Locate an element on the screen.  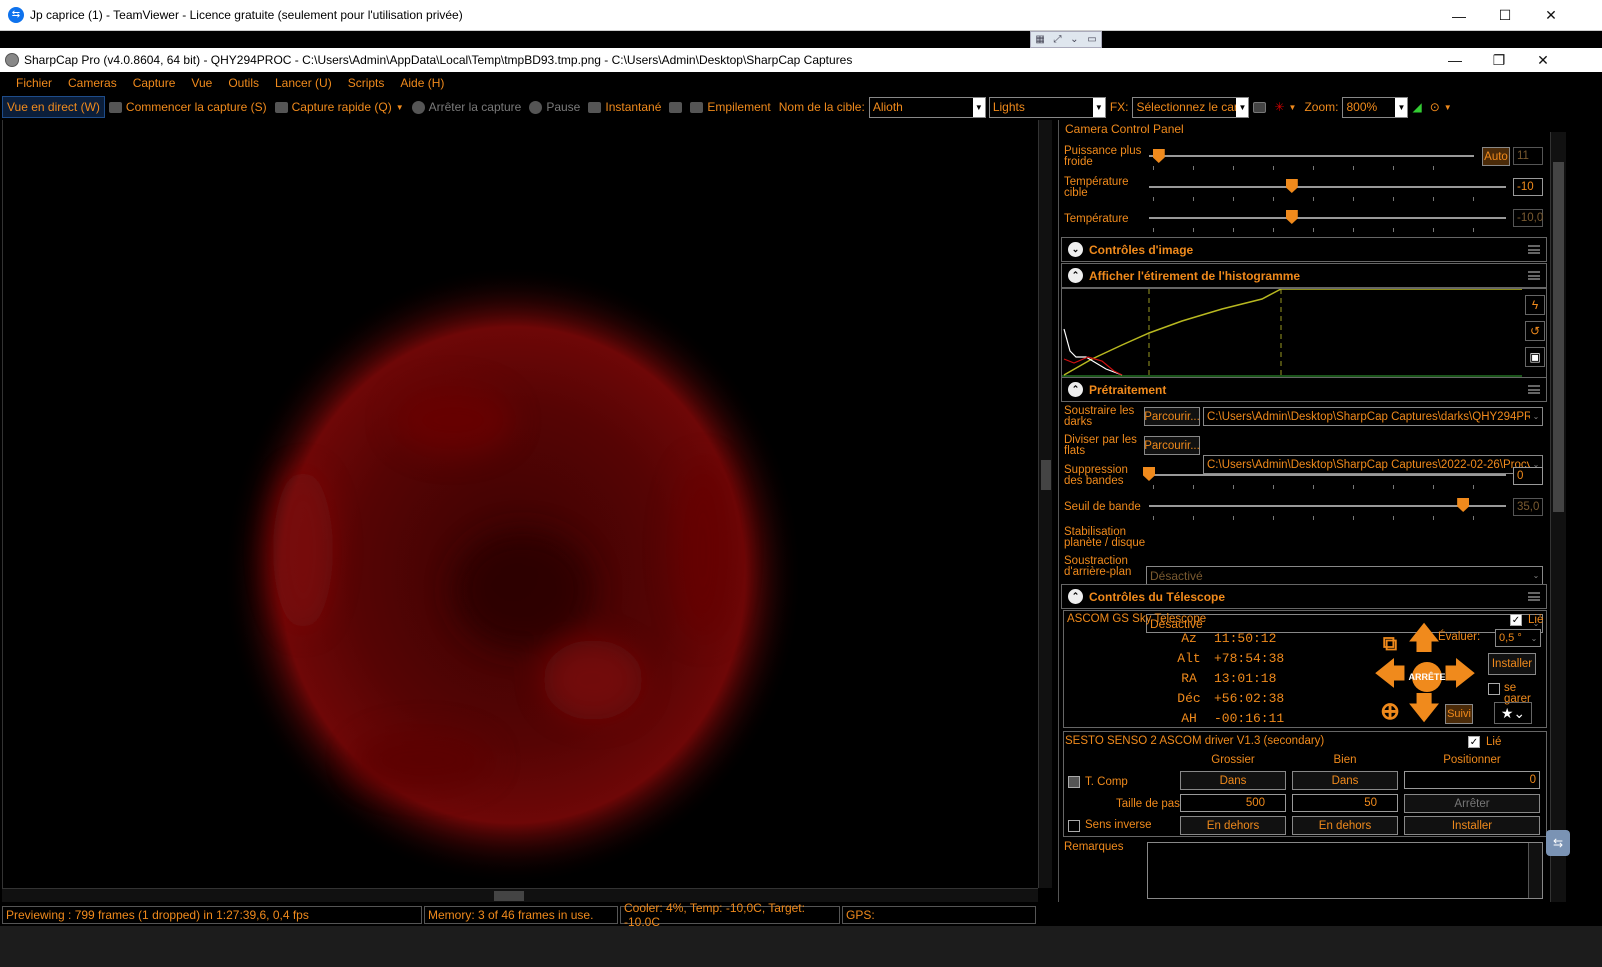
arrow-right-button: 🡆 is located at coordinates (1460, 675).